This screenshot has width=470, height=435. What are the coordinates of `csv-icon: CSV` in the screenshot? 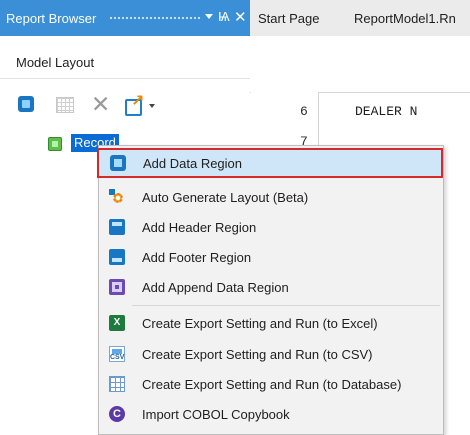 It's located at (117, 354).